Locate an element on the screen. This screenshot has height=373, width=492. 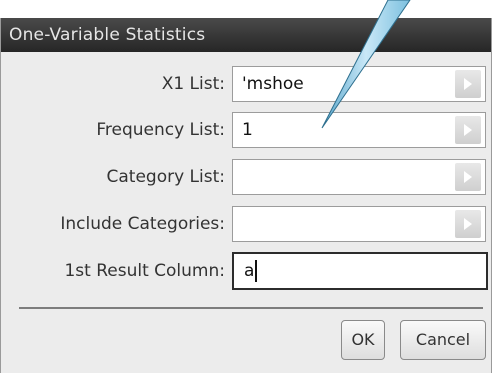
frequency-list-value: 1 is located at coordinates (247, 130).